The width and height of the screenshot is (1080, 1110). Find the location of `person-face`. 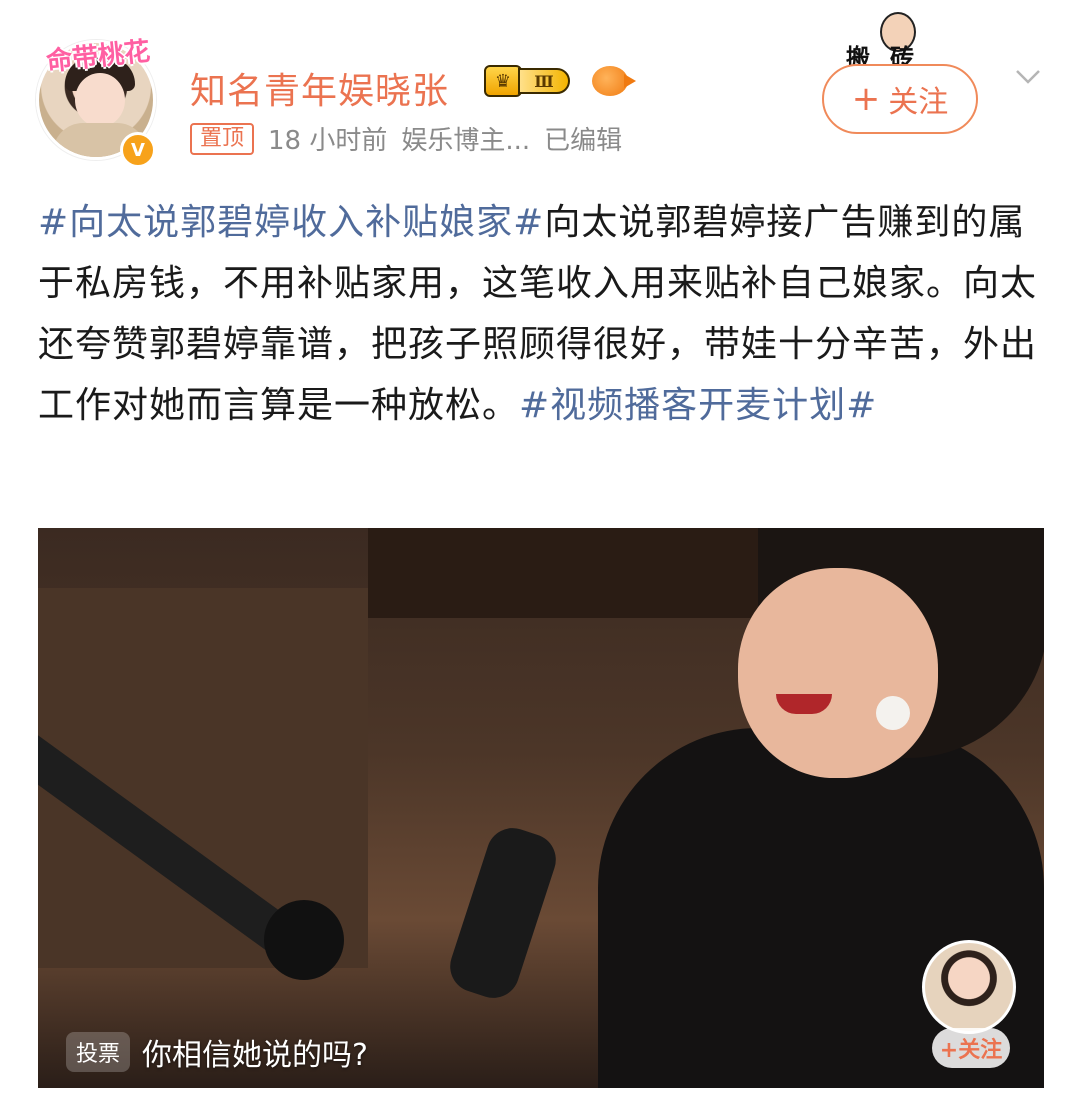

person-face is located at coordinates (838, 673).